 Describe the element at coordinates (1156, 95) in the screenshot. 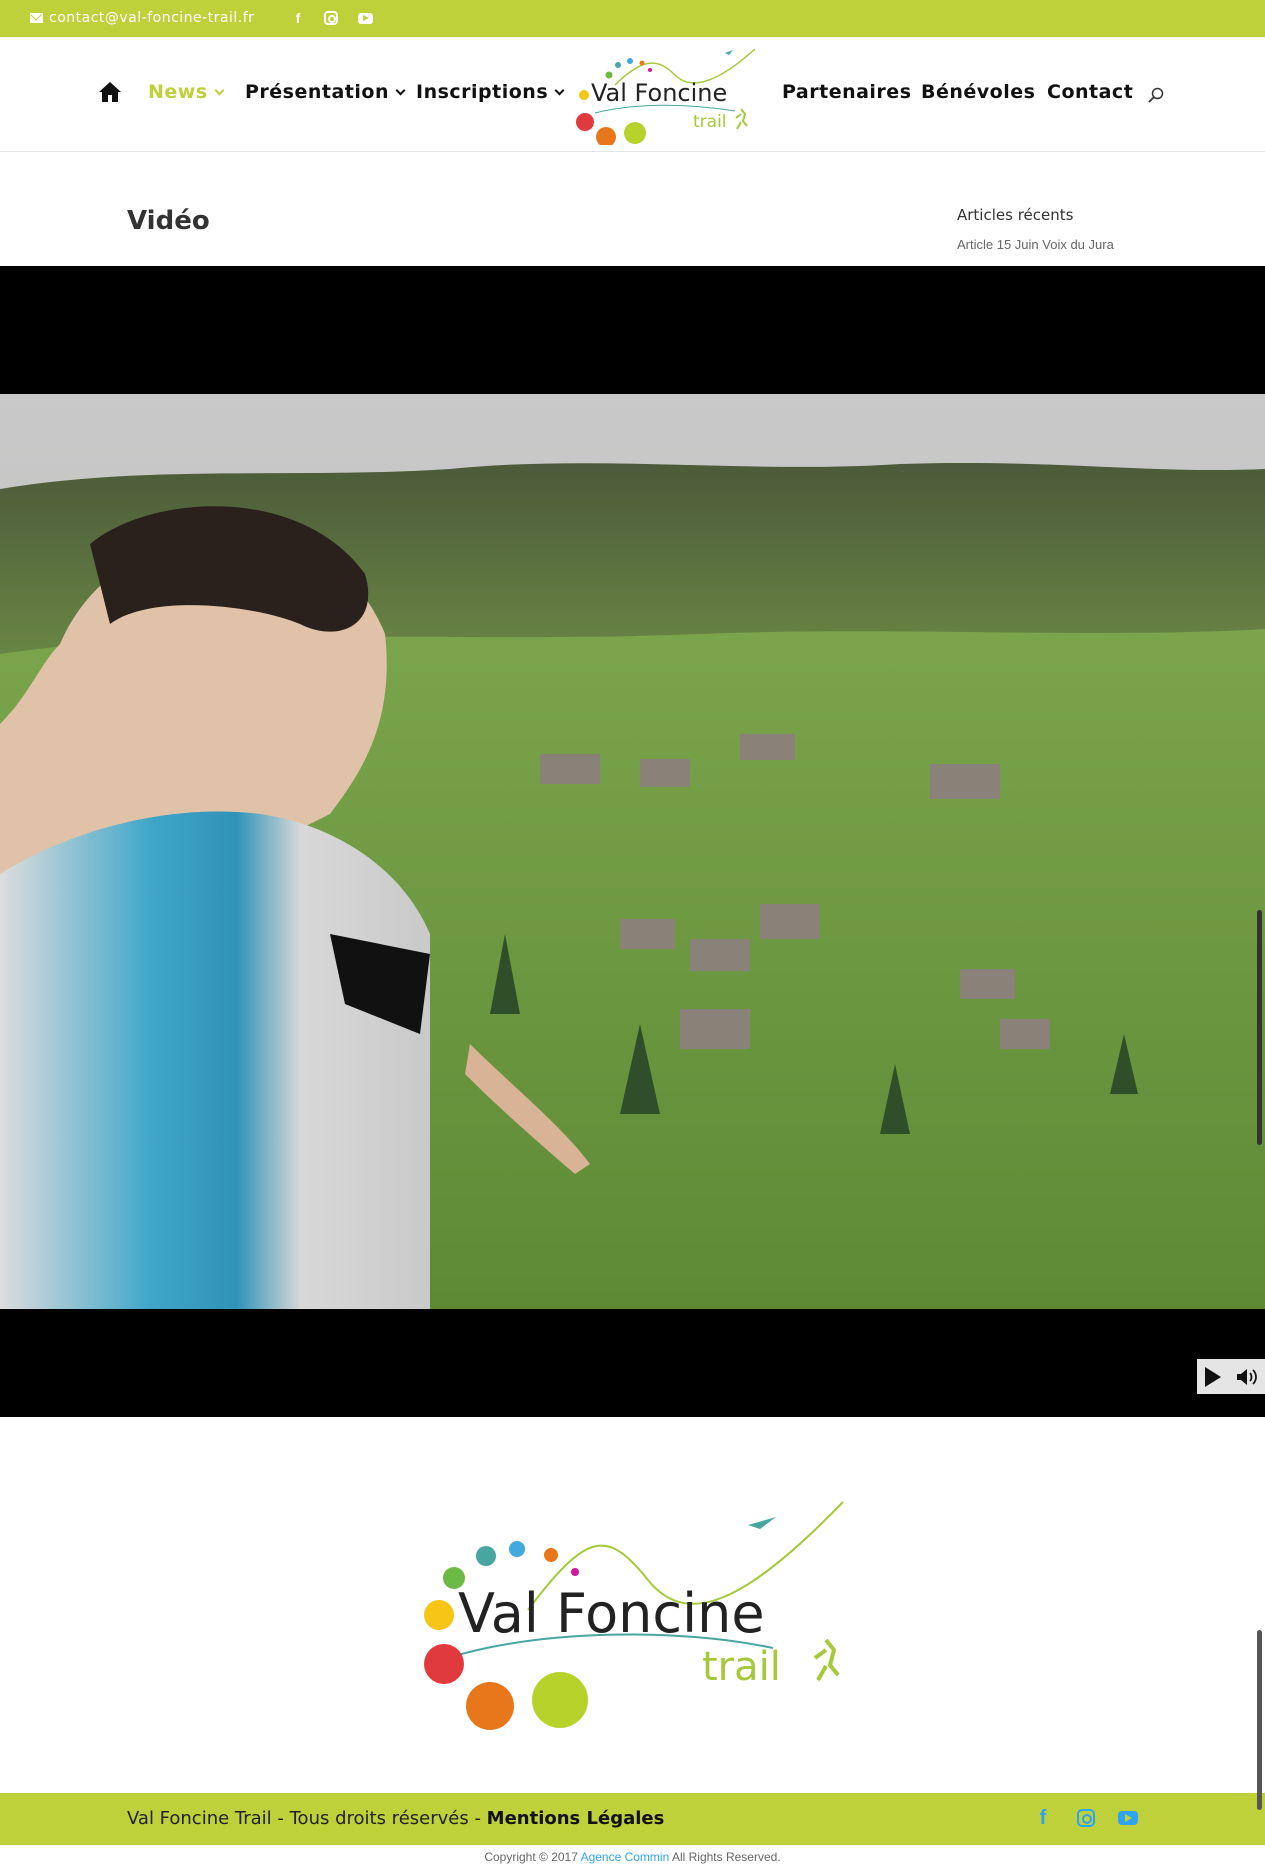

I see `search-icon` at that location.